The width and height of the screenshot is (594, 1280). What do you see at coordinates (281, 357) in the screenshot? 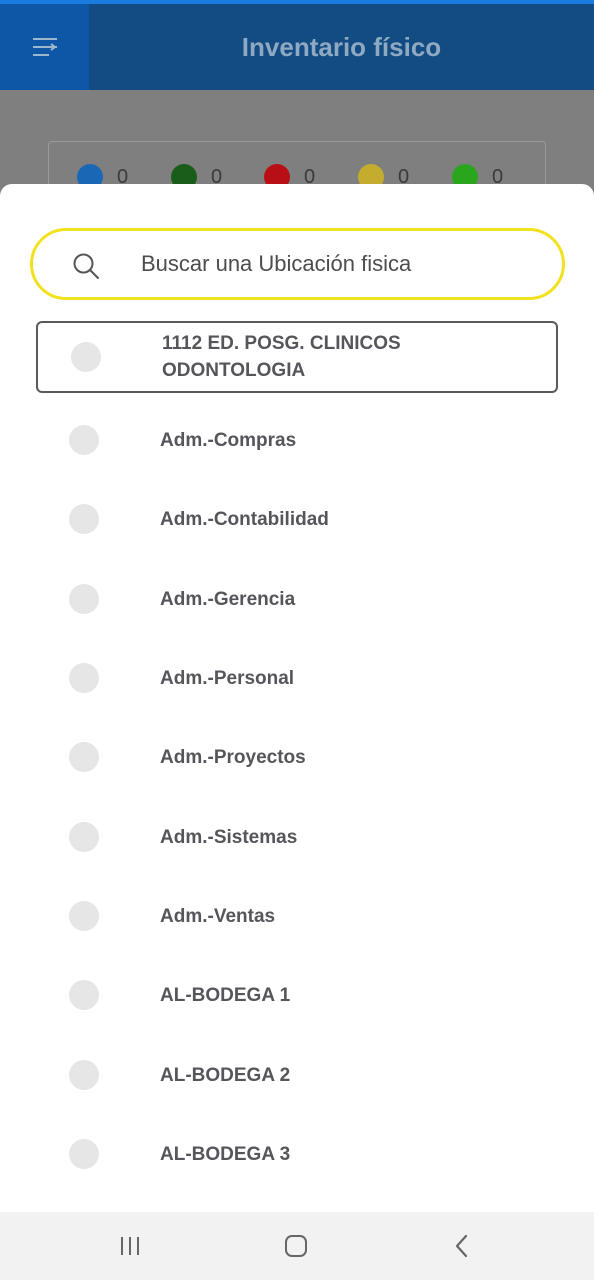
I see `list-item-label: 1112 ED. POSG. CLINICOS ODONTOLOGIA` at bounding box center [281, 357].